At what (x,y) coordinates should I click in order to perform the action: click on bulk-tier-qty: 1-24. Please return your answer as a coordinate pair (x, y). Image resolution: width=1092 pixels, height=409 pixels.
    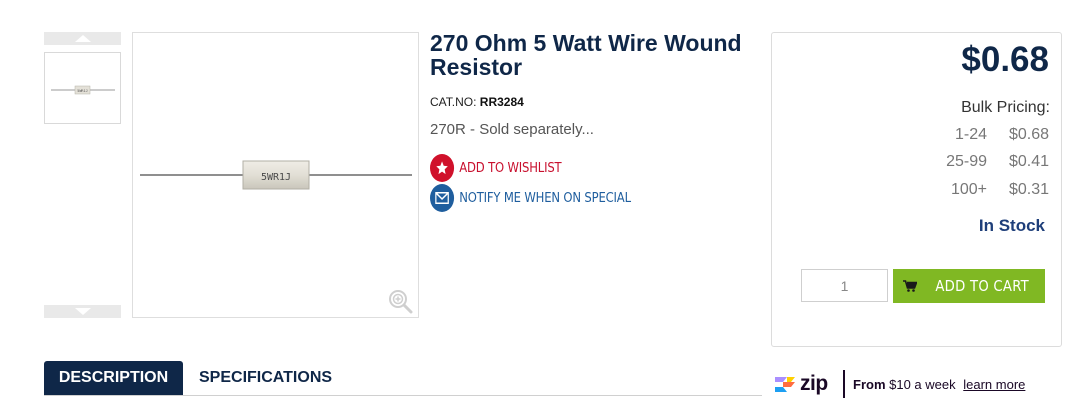
    Looking at the image, I should click on (970, 134).